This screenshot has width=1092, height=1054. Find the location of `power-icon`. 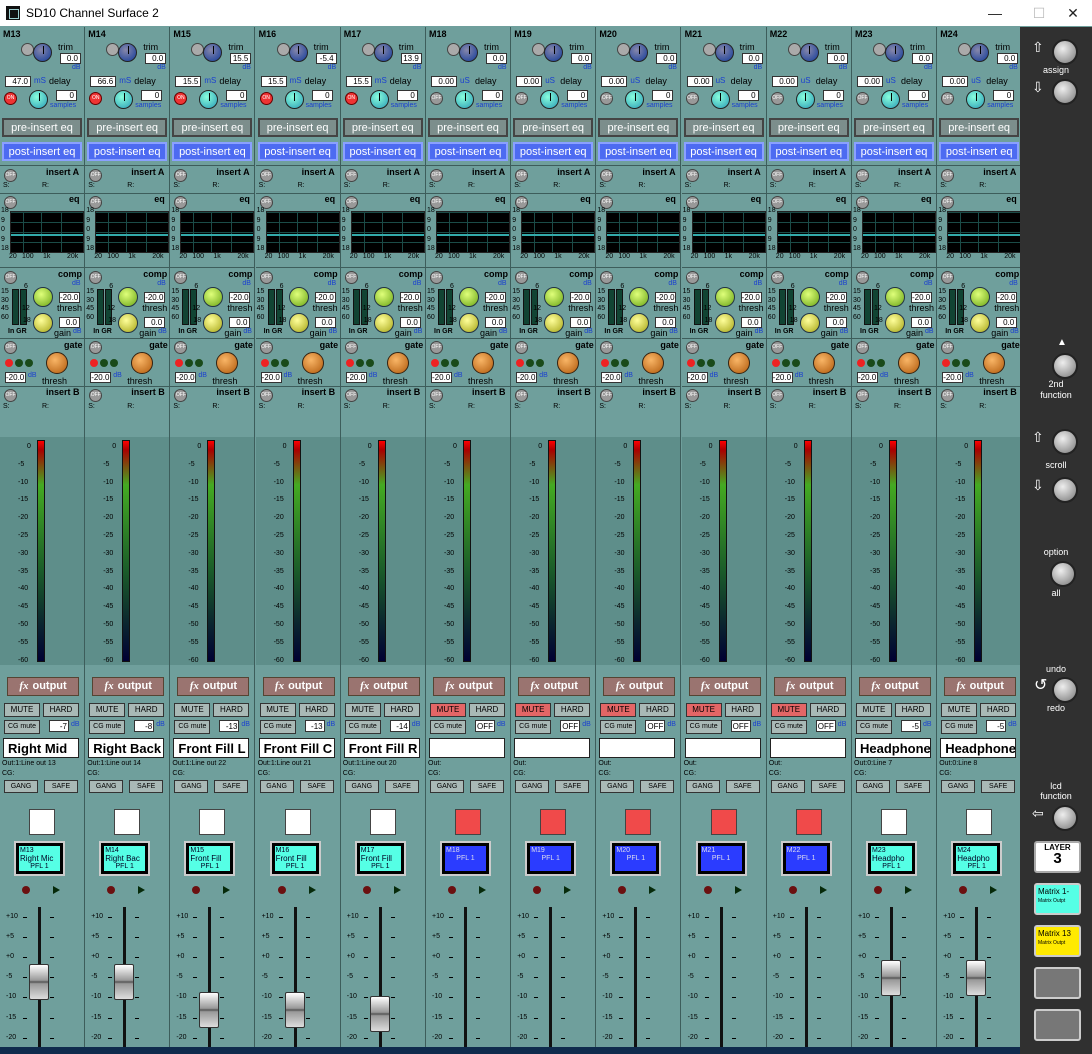

power-icon is located at coordinates (27, 49).